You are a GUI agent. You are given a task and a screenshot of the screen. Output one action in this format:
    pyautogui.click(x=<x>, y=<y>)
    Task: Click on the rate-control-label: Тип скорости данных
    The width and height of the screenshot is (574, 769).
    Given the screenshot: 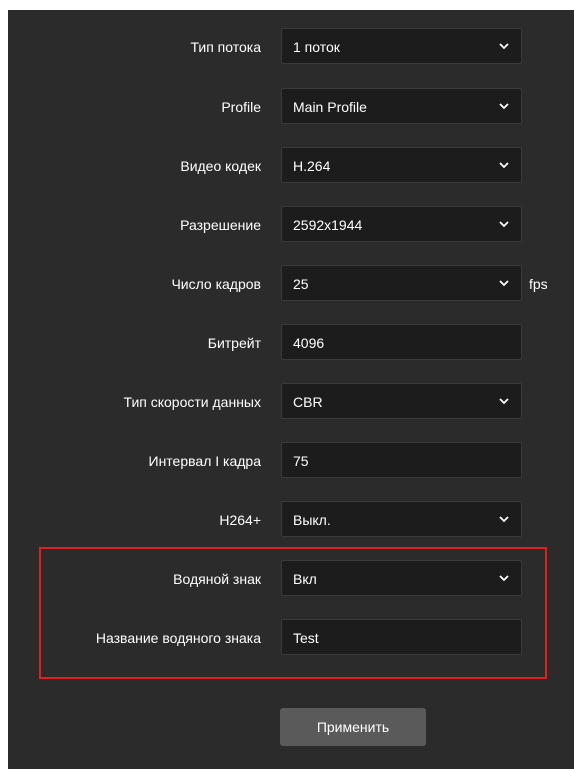 What is the action you would take?
    pyautogui.click(x=192, y=402)
    